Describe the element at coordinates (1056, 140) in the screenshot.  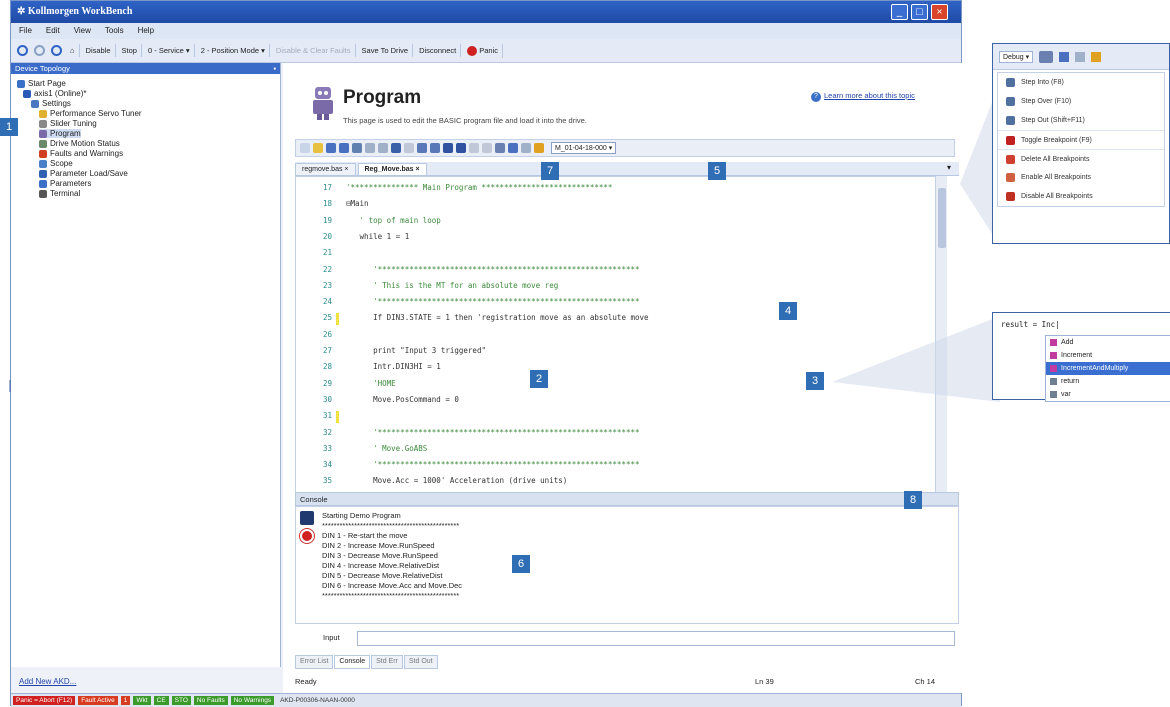
I see `debug-item-label: Toggle Breakpoint (F9)` at that location.